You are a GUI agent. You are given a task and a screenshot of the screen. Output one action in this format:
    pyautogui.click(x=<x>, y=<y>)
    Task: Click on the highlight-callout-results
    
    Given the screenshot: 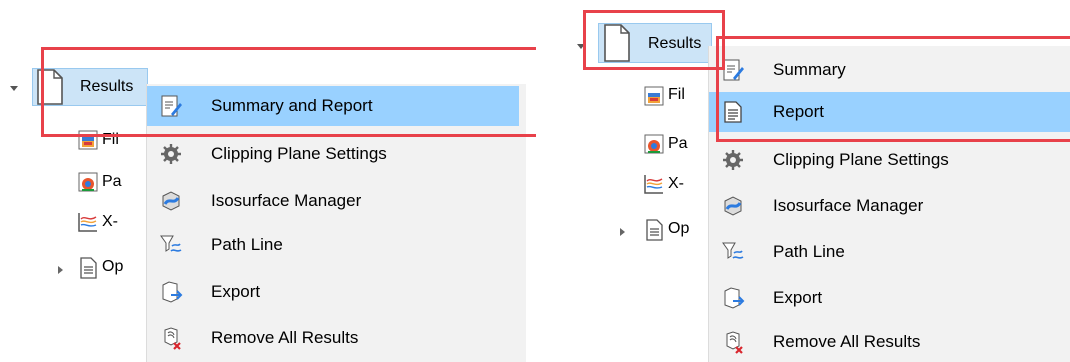 What is the action you would take?
    pyautogui.click(x=654, y=40)
    